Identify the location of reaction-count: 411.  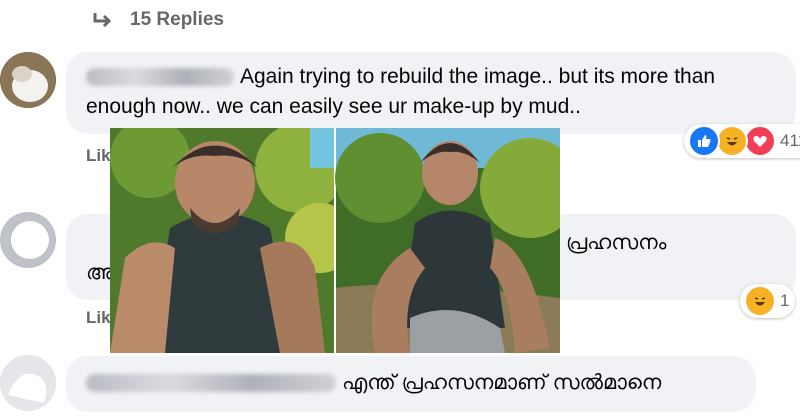
(790, 140).